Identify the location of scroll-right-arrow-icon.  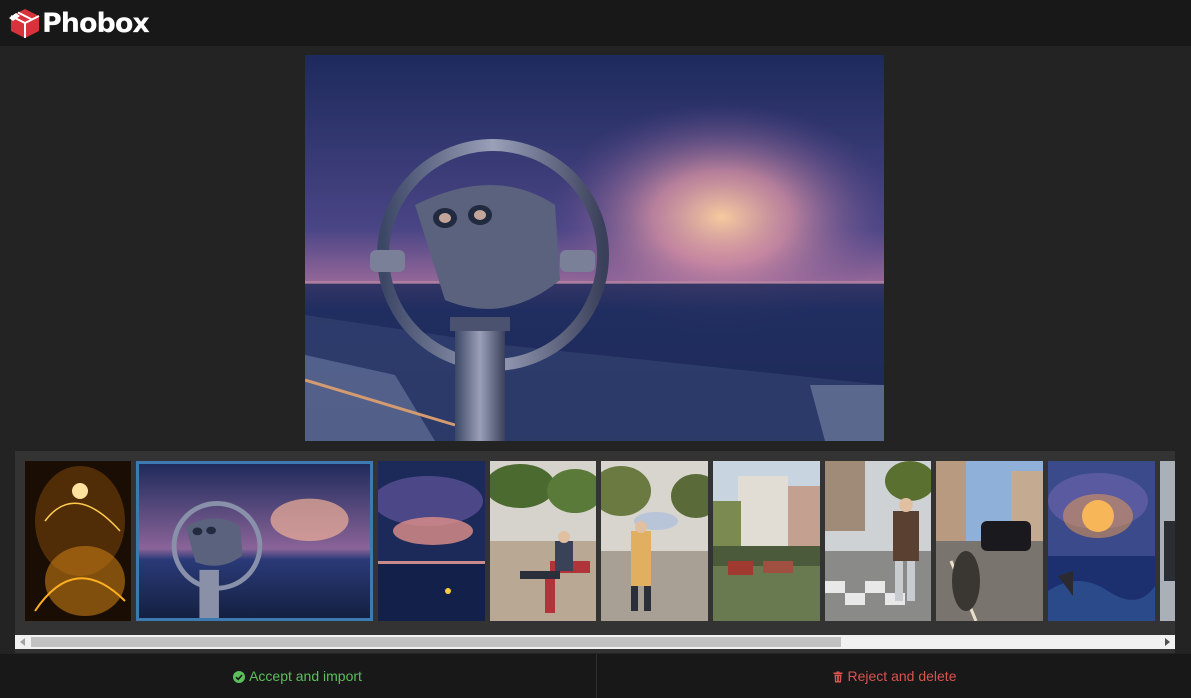
(1167, 642).